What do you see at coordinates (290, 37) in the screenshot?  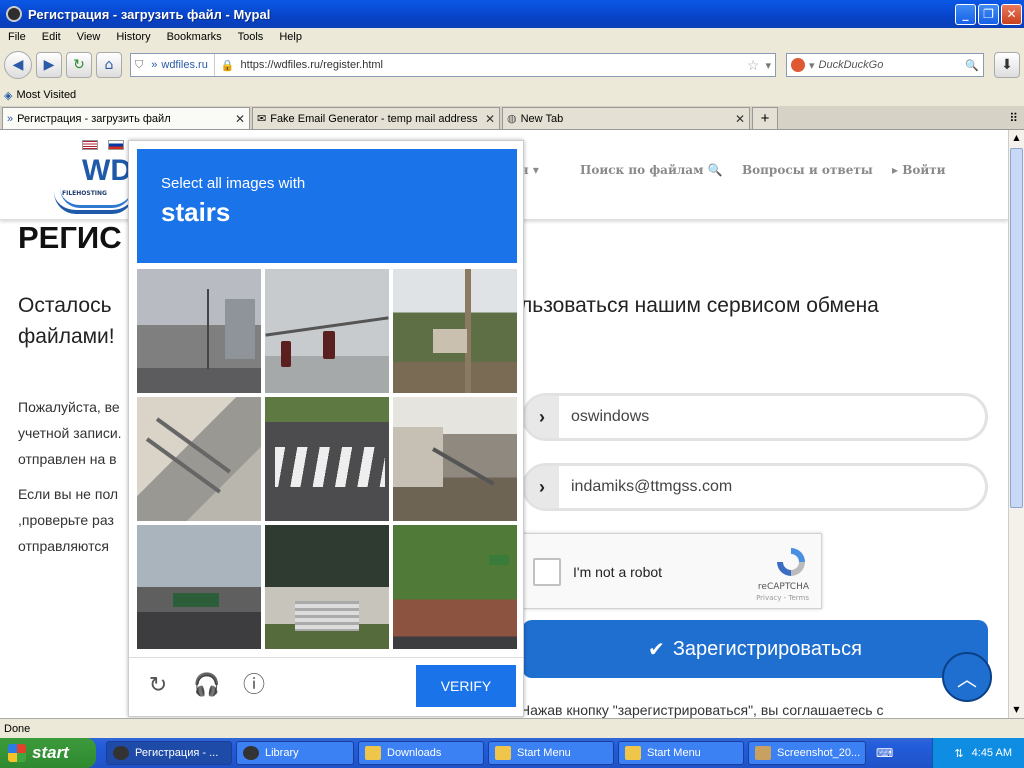 I see `menu-help: Help` at bounding box center [290, 37].